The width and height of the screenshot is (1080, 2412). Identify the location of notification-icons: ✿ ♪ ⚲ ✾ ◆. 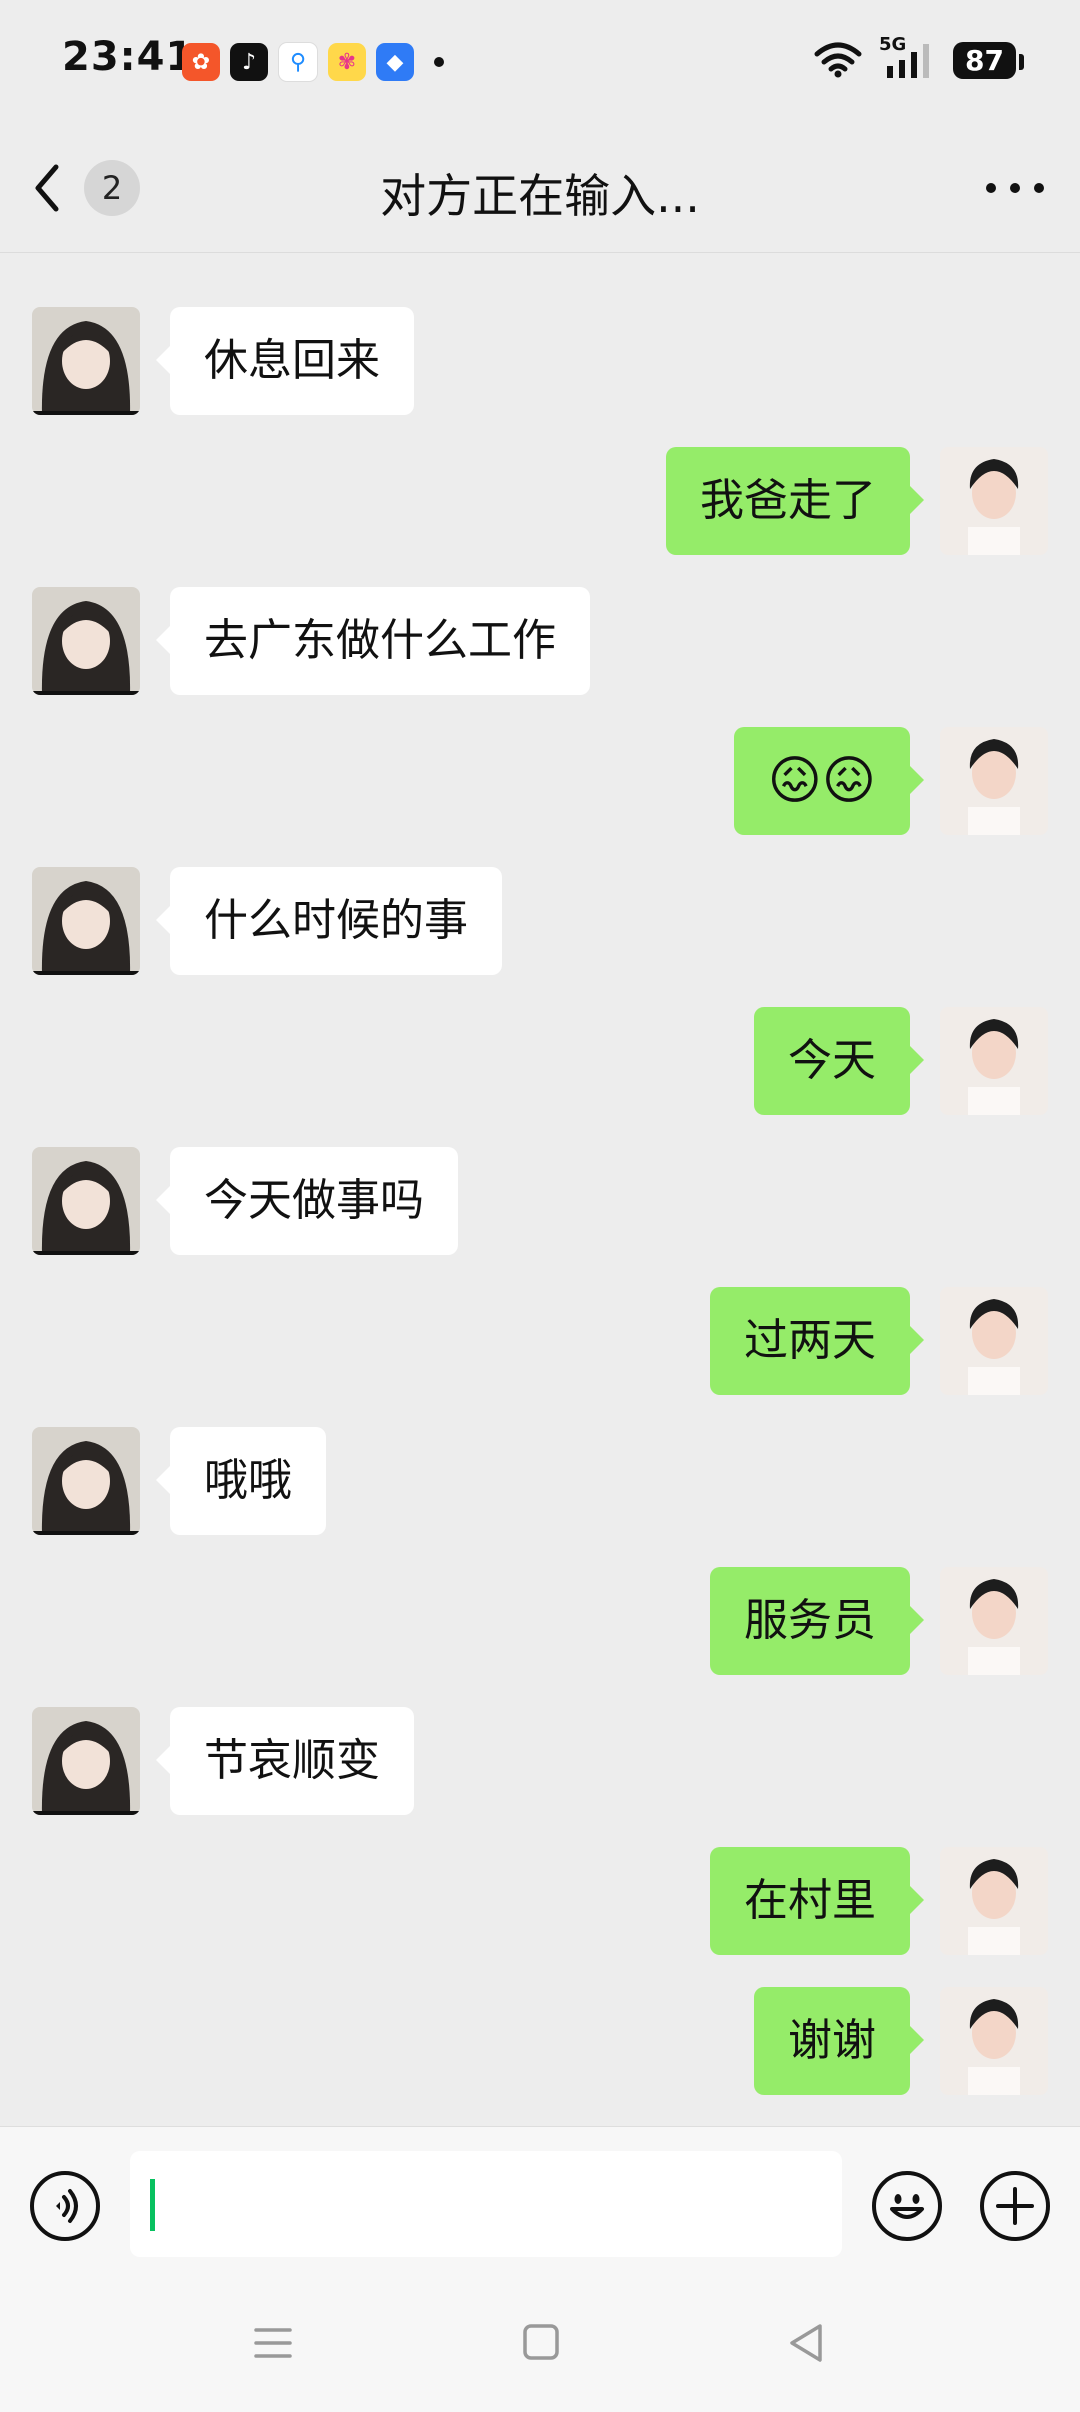
(313, 62).